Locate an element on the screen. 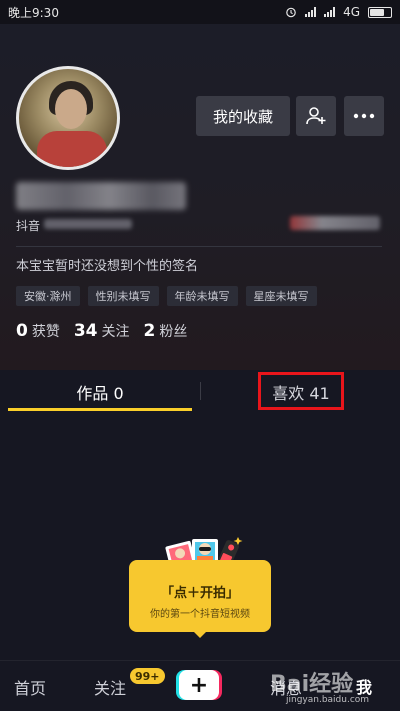 Image resolution: width=400 pixels, height=711 pixels. battery-icon is located at coordinates (380, 12).